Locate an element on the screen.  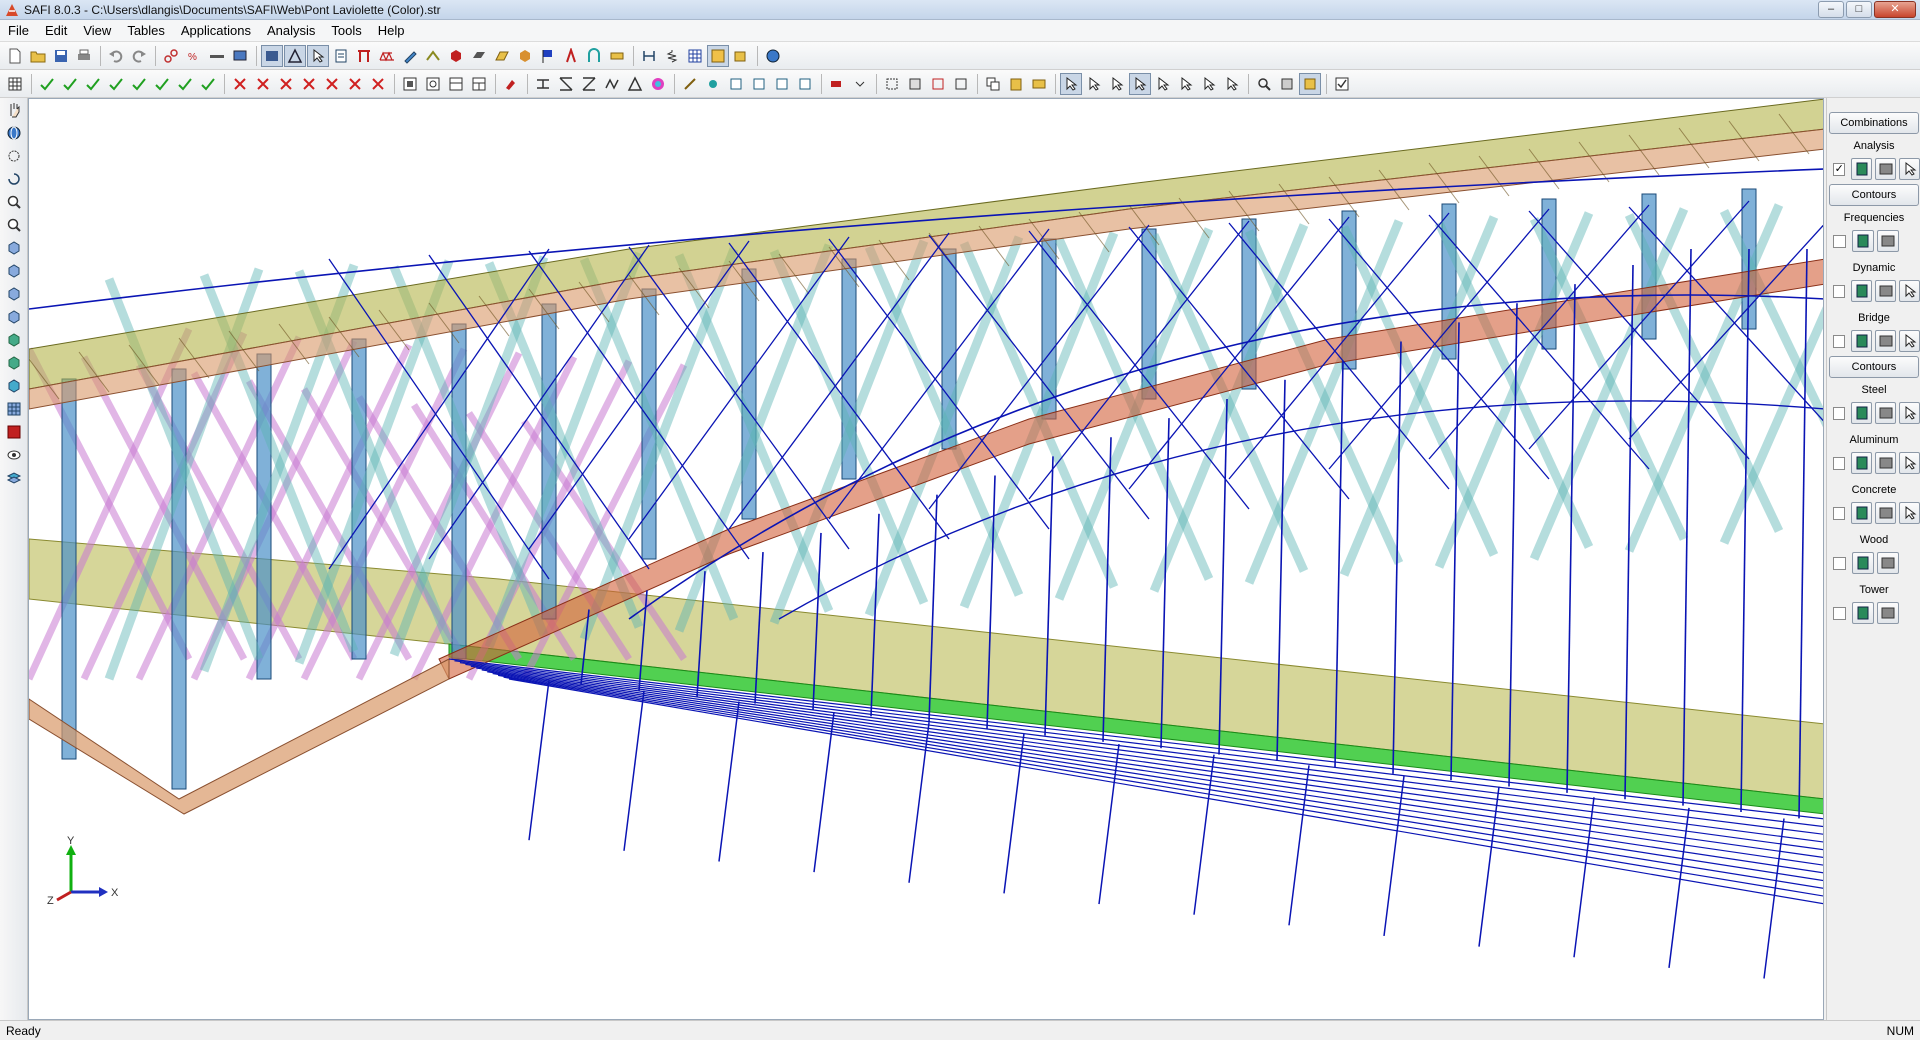
dynamic-run-button is located at coordinates (1862, 291).